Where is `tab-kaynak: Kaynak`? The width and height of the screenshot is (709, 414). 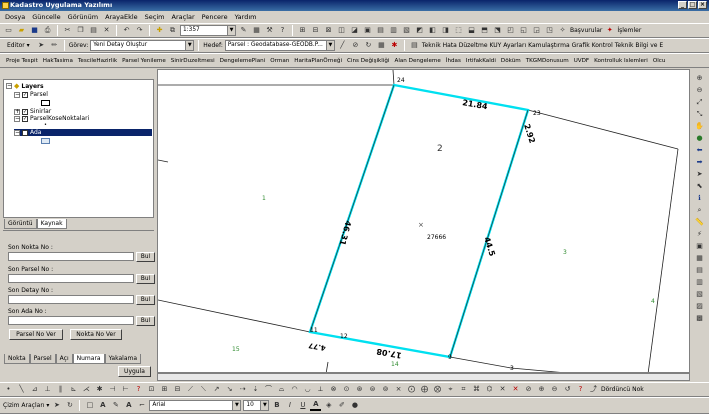 tab-kaynak: Kaynak is located at coordinates (51, 224).